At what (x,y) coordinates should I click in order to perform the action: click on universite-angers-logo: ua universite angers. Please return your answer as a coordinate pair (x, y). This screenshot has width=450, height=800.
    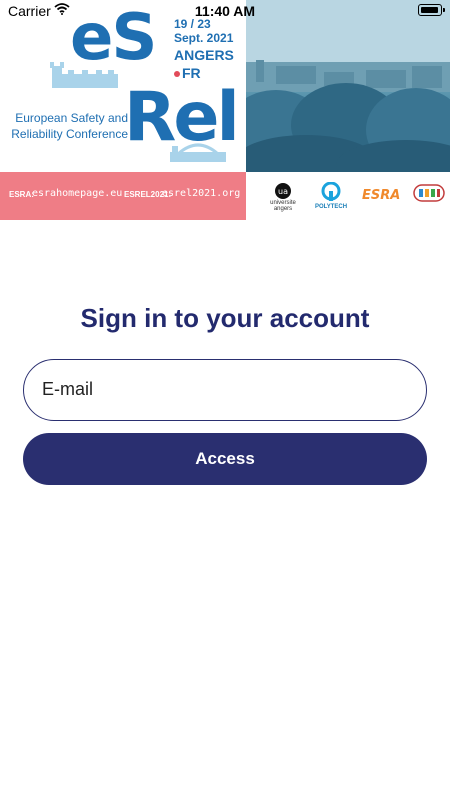
    Looking at the image, I should click on (283, 197).